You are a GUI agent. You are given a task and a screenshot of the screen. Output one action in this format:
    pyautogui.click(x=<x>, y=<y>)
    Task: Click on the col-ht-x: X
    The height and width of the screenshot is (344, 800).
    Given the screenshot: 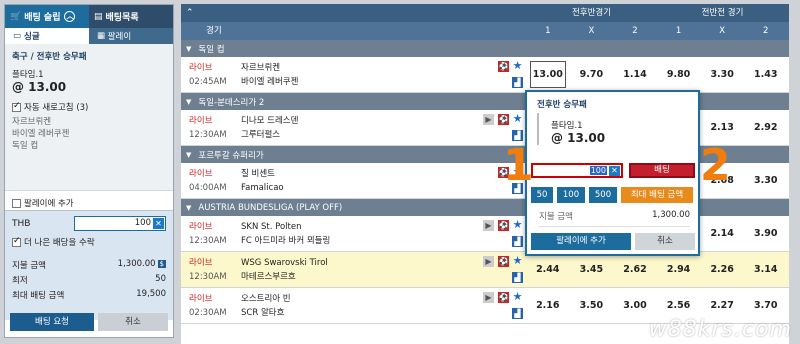 What is the action you would take?
    pyautogui.click(x=722, y=31)
    